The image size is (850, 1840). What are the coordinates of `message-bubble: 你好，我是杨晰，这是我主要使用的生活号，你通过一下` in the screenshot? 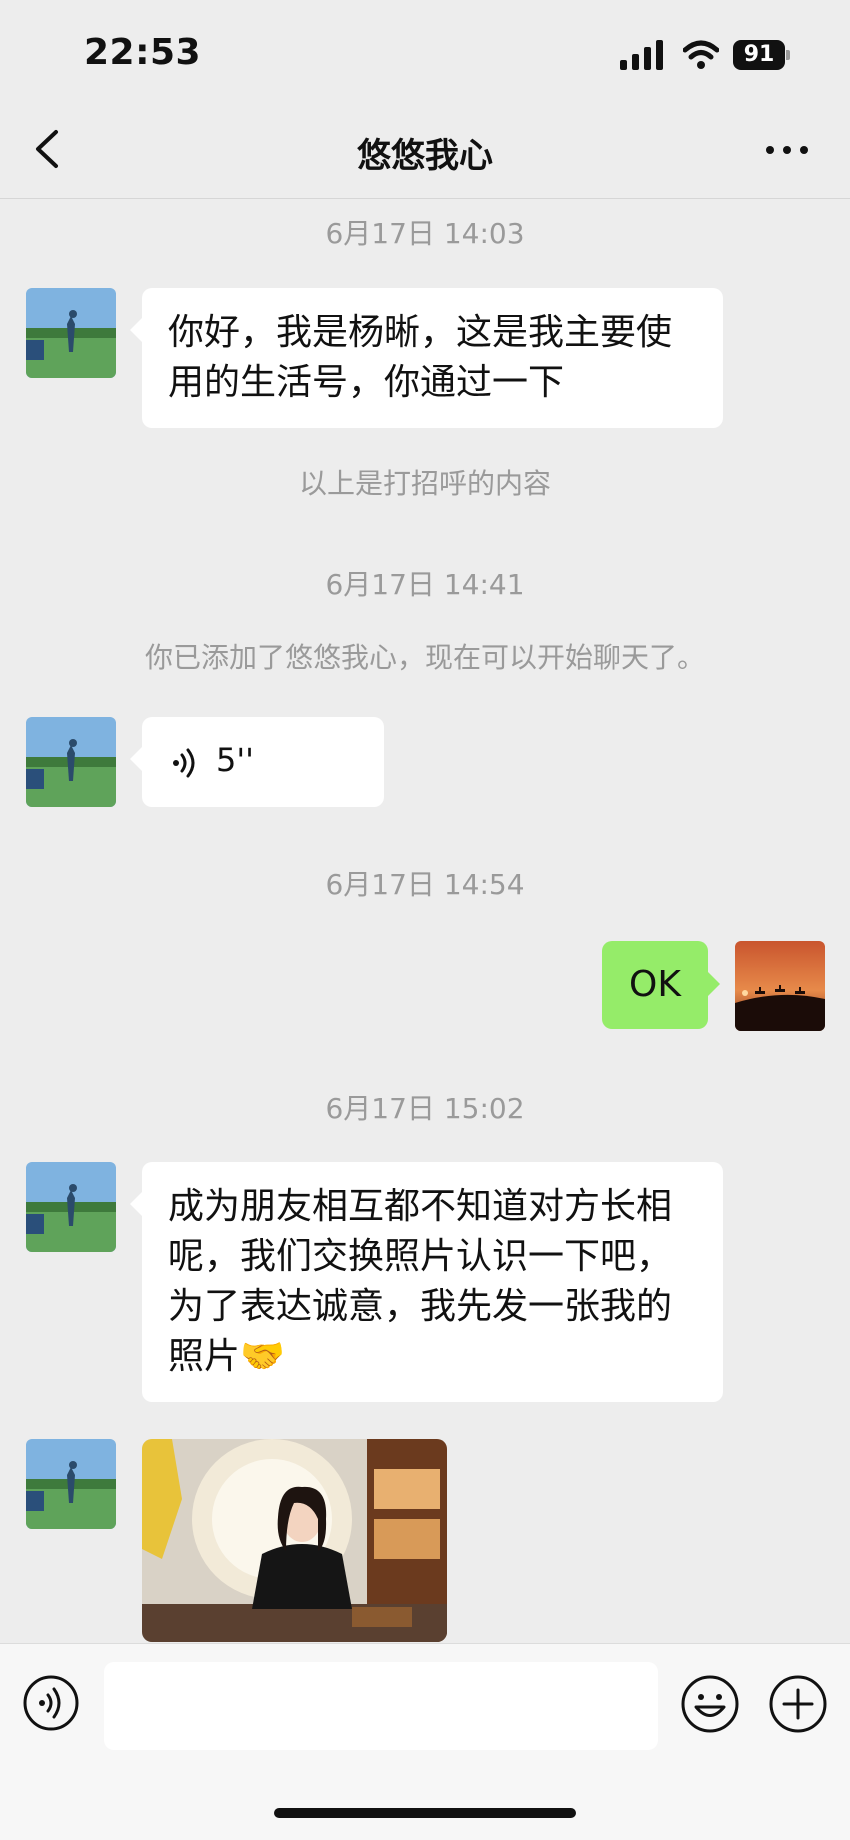 It's located at (426, 358).